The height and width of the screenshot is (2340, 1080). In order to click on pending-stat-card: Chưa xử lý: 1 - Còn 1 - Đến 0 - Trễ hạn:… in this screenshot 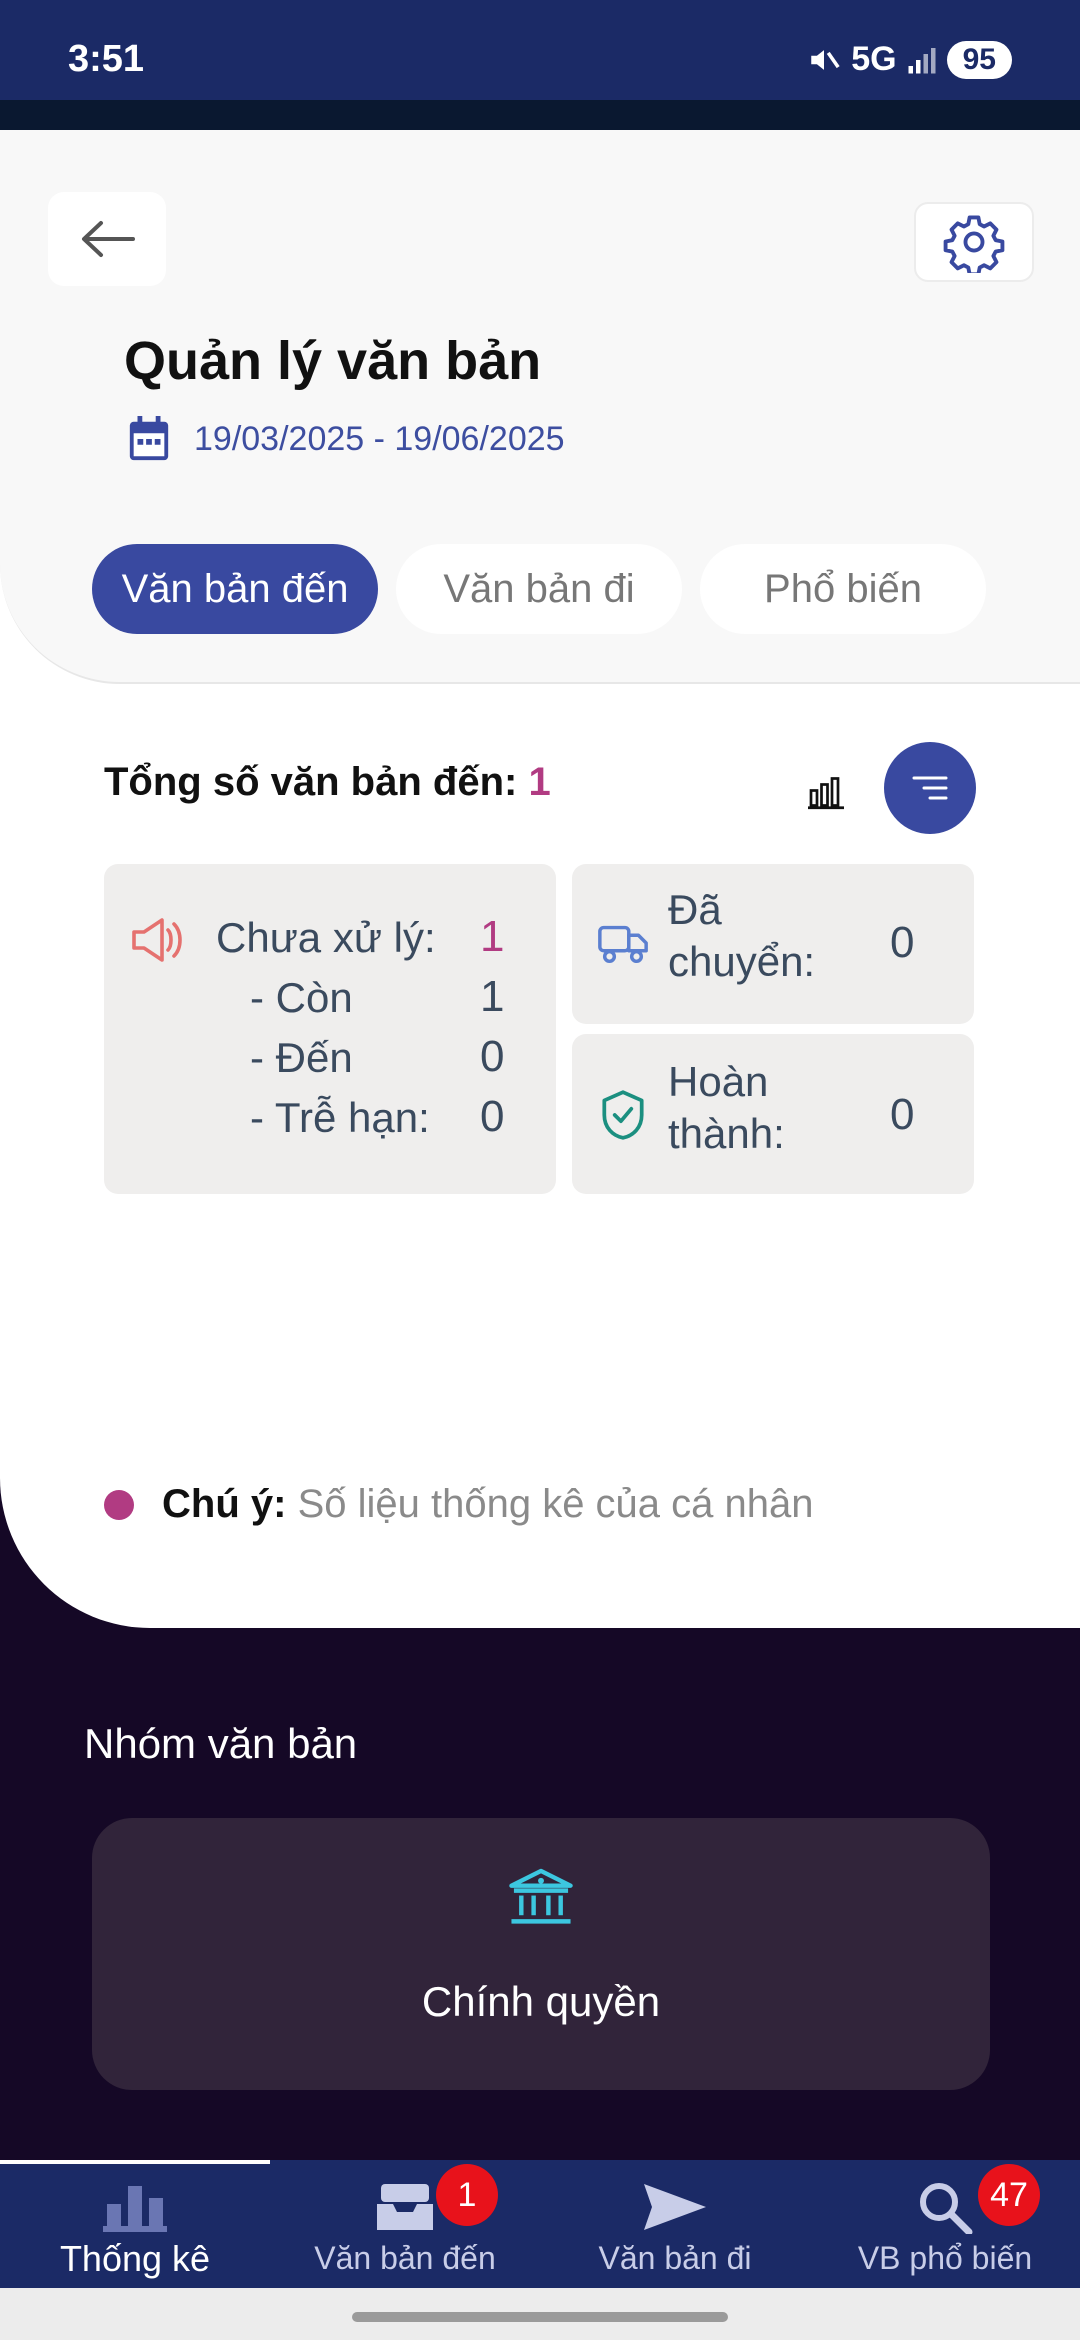, I will do `click(330, 1029)`.